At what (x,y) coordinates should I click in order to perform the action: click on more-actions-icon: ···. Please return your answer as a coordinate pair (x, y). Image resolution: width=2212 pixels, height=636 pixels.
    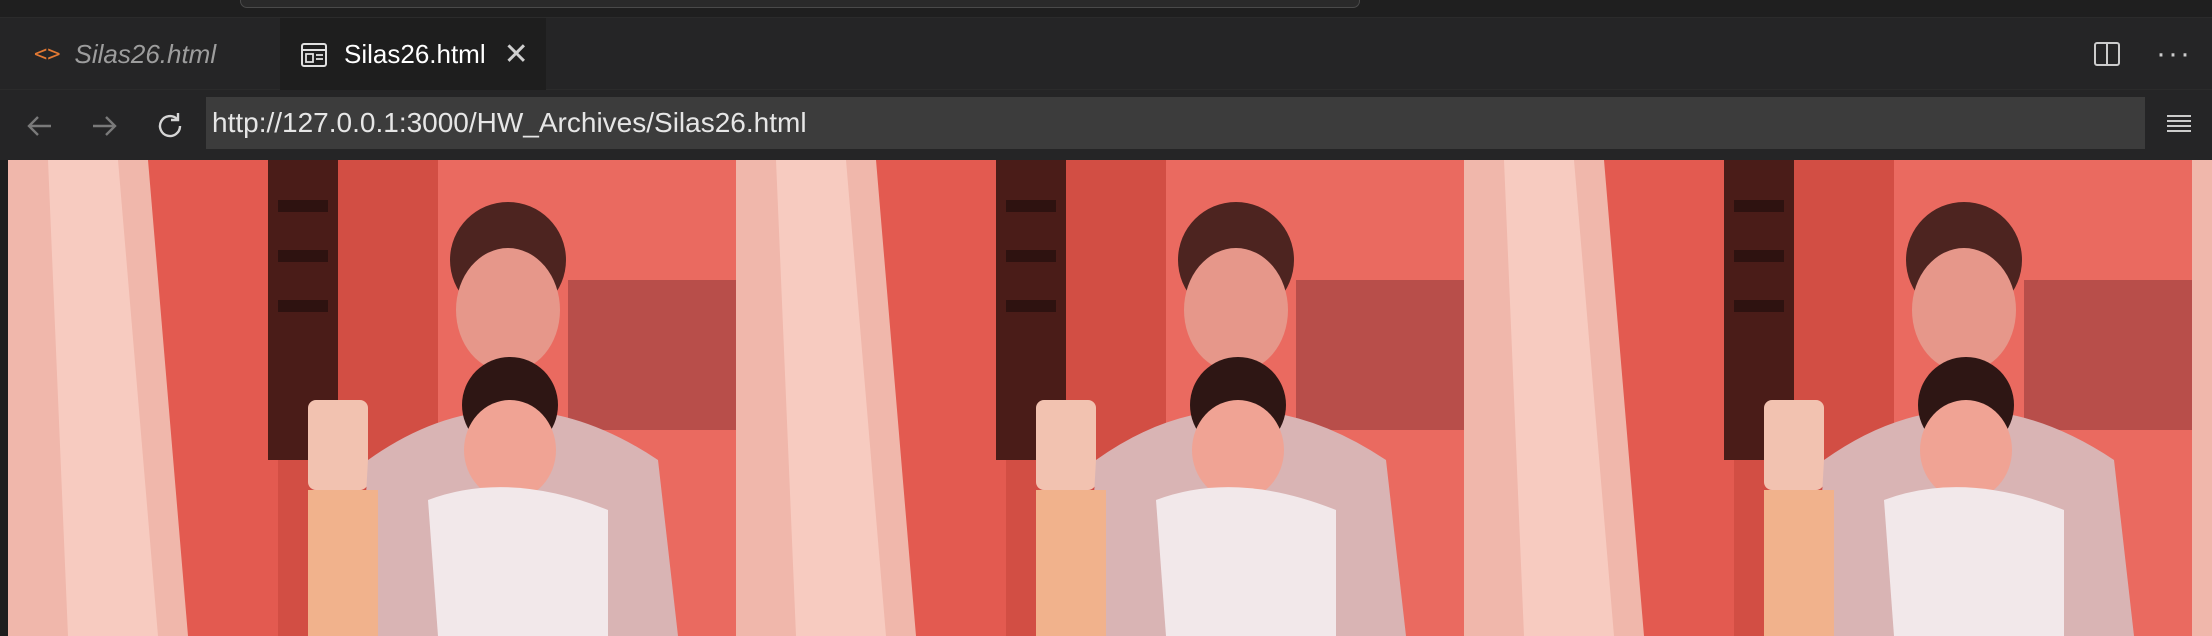
    Looking at the image, I should click on (2174, 54).